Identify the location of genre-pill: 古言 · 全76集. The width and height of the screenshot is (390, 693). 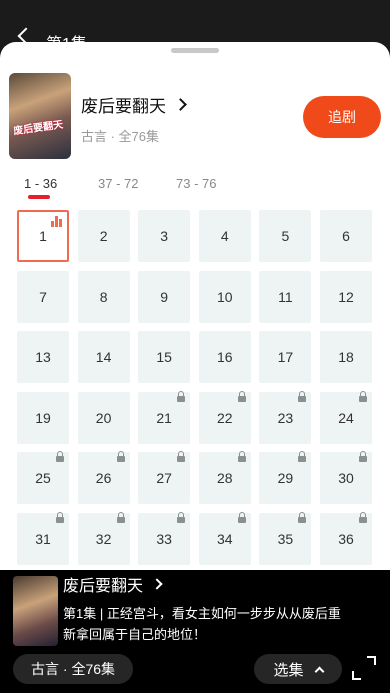
(73, 669).